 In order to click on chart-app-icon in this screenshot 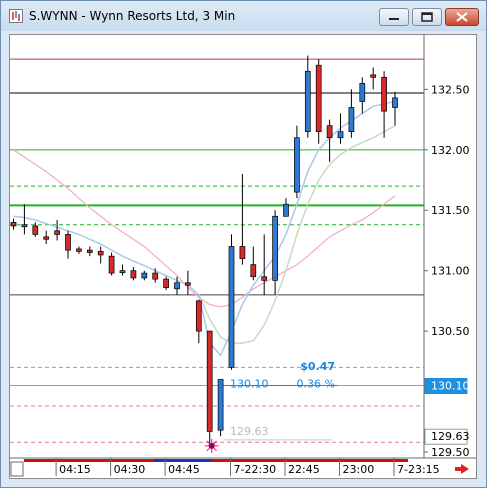, I will do `click(16, 16)`.